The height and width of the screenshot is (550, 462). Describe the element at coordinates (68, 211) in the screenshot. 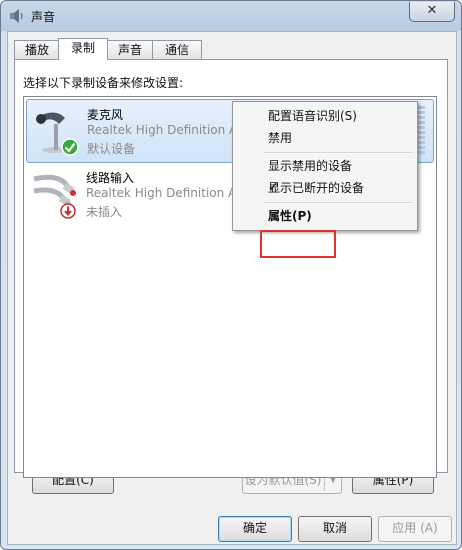

I see `unplugged-icon` at that location.